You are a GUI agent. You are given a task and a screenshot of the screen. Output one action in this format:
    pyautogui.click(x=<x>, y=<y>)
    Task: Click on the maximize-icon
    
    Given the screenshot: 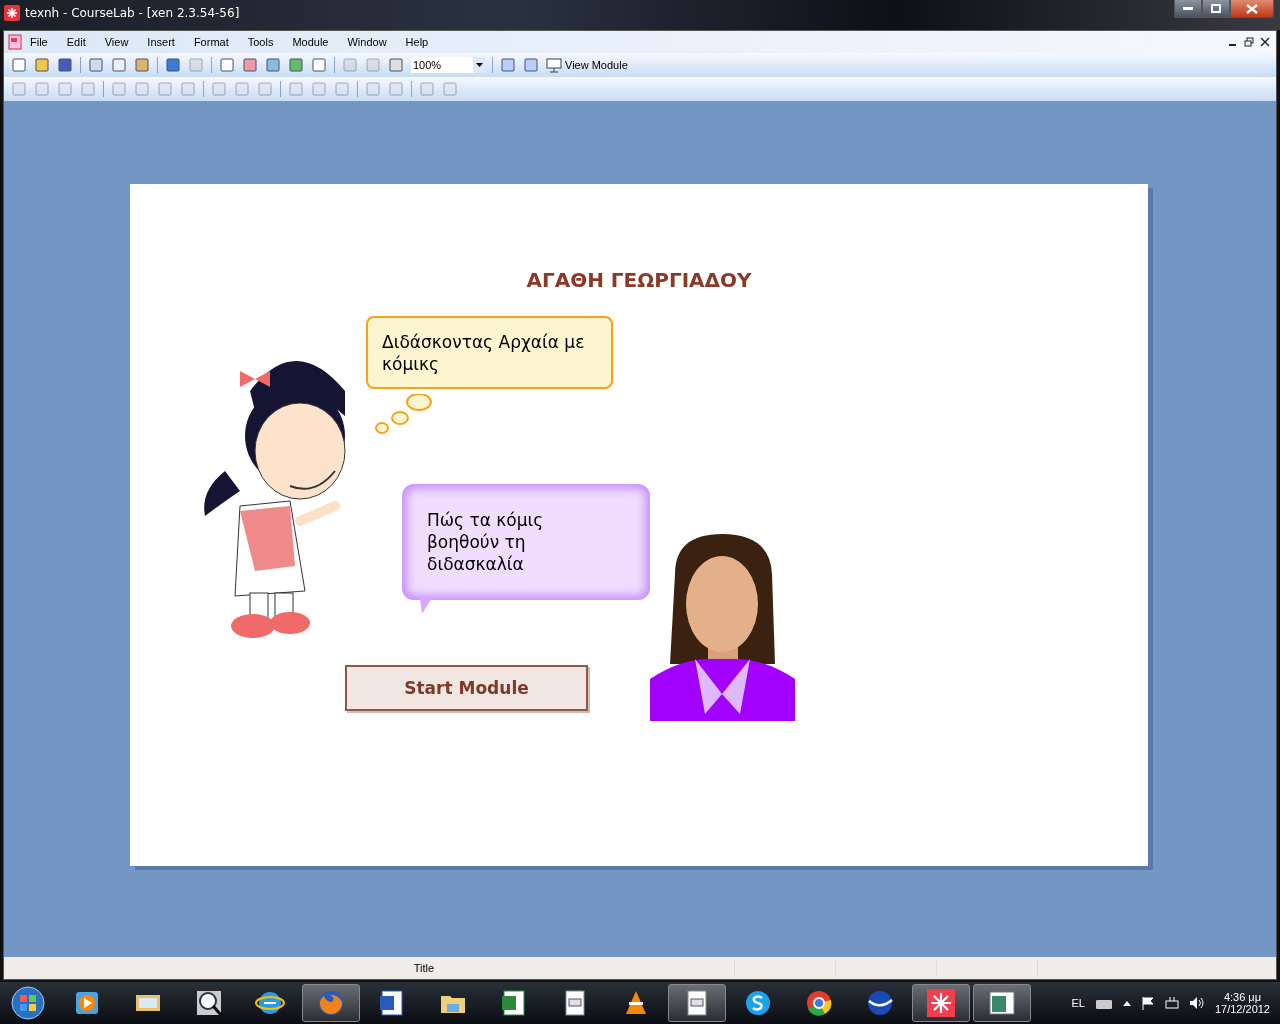 What is the action you would take?
    pyautogui.click(x=1216, y=8)
    